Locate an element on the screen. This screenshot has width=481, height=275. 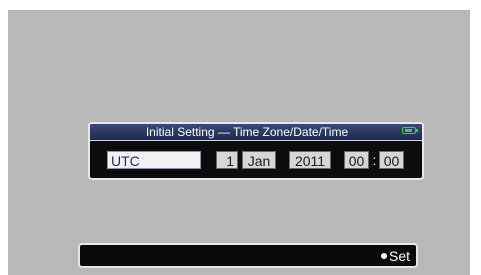
dialog-header: Initial Setting — Time Zone/Date/Time is located at coordinates (256, 132).